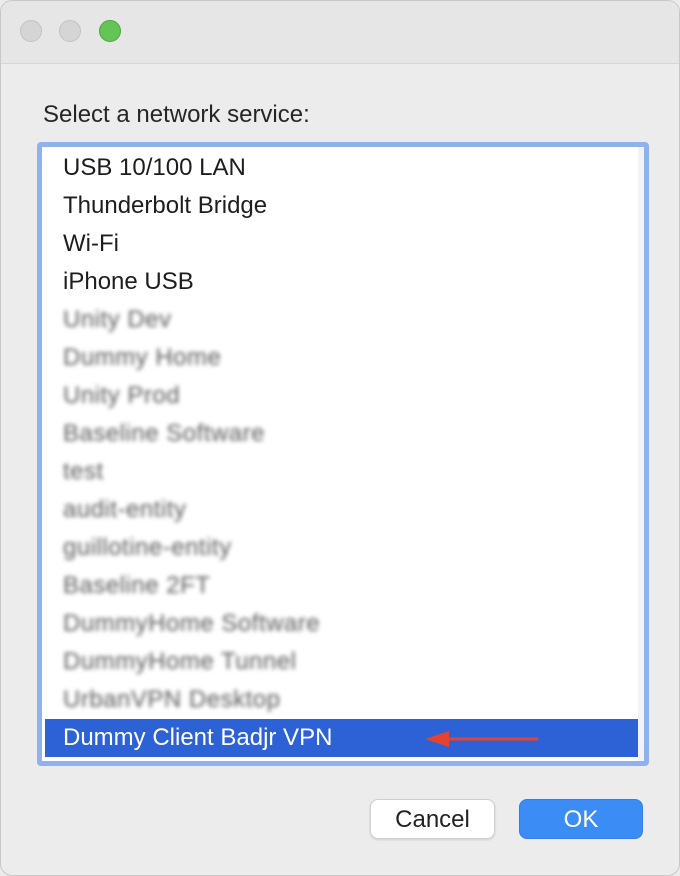 This screenshot has height=876, width=680. What do you see at coordinates (341, 358) in the screenshot?
I see `list-item: Dummy Home` at bounding box center [341, 358].